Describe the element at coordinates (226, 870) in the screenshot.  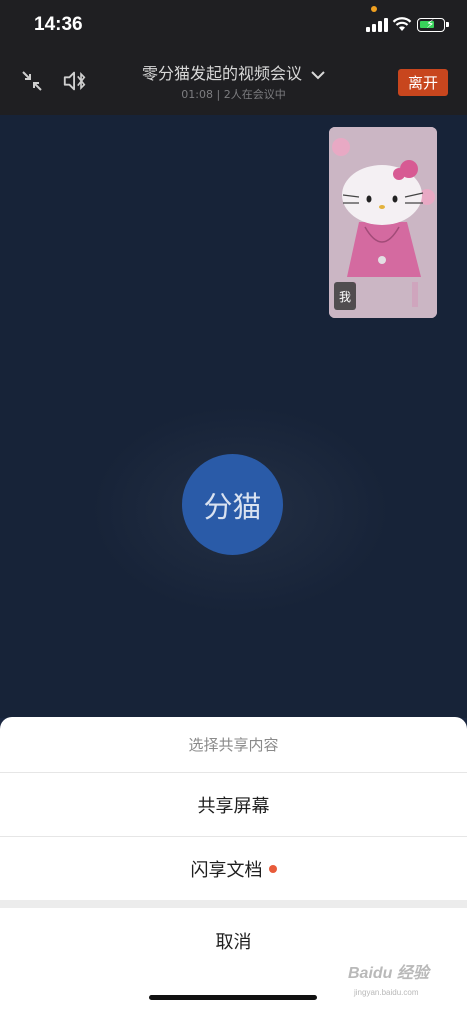
I see `share-document-label: 闪享文档` at that location.